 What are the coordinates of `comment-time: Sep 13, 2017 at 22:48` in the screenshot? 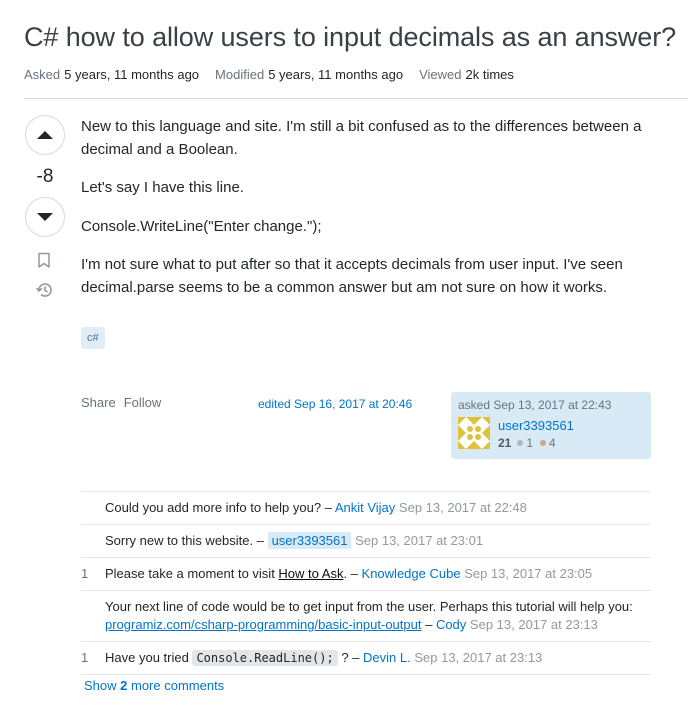 It's located at (463, 507).